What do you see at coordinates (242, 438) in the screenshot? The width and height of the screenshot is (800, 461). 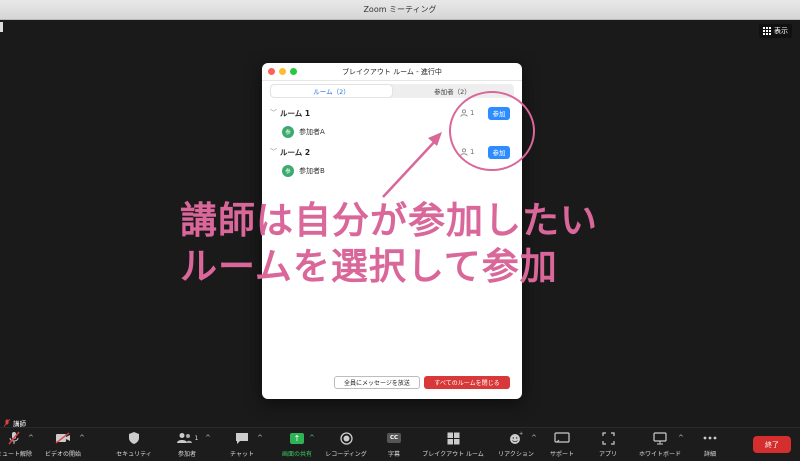 I see `chat-icon` at bounding box center [242, 438].